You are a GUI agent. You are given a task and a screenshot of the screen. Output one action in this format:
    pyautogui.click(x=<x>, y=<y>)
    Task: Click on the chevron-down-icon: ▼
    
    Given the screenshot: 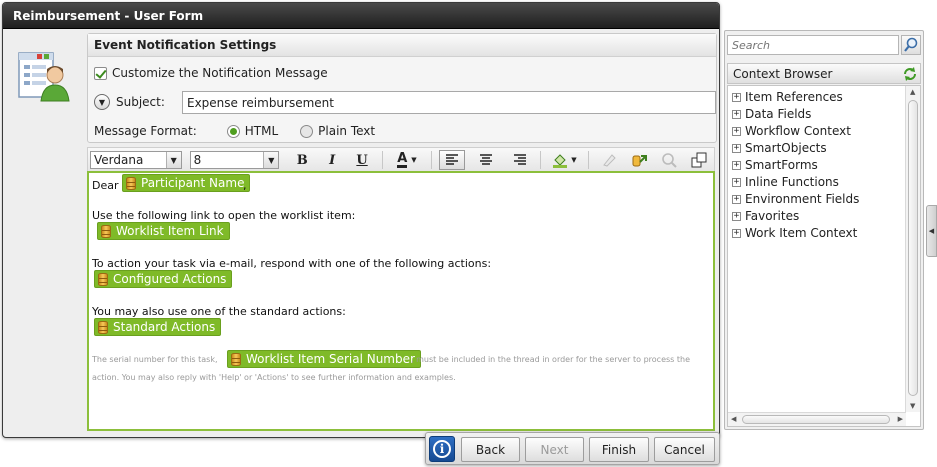 What is the action you would take?
    pyautogui.click(x=102, y=102)
    